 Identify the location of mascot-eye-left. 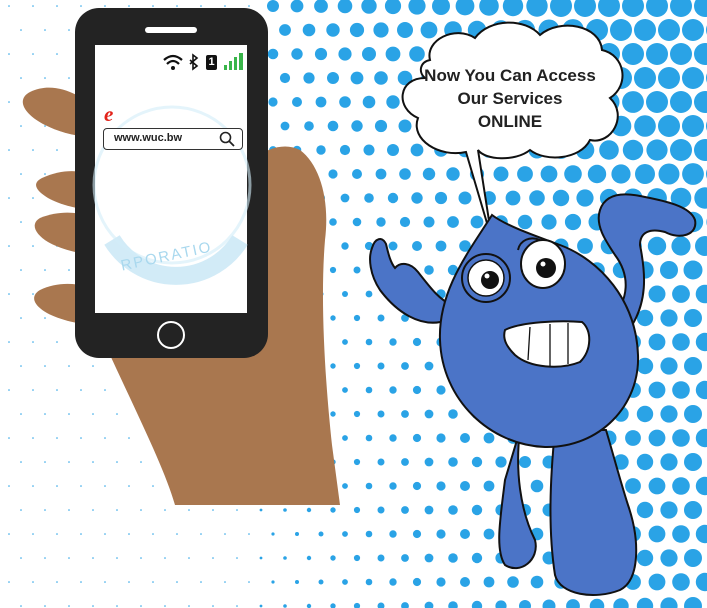
(486, 278).